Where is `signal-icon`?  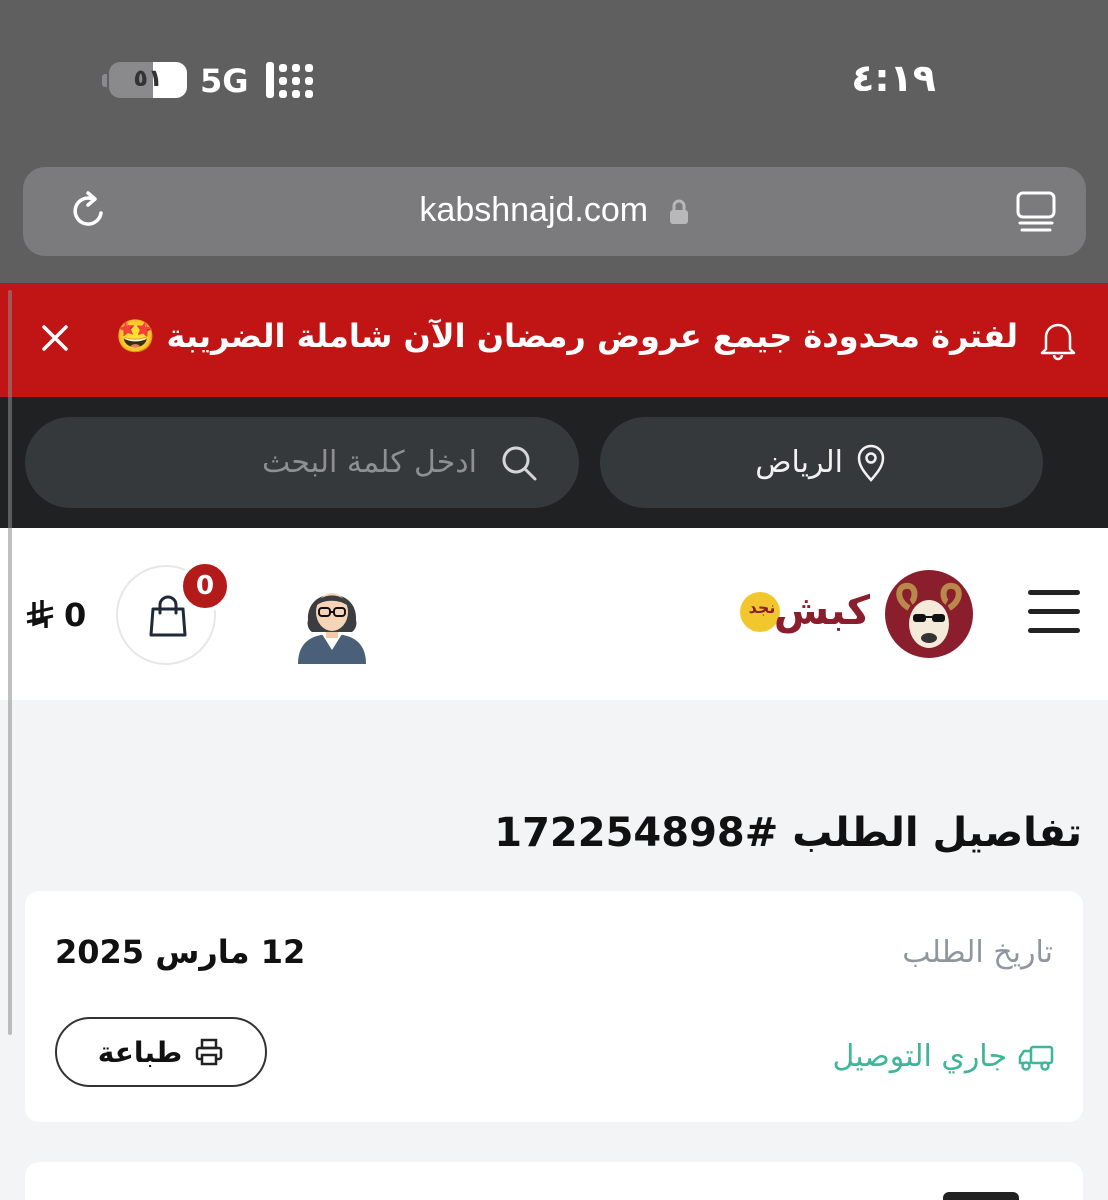 signal-icon is located at coordinates (289, 80).